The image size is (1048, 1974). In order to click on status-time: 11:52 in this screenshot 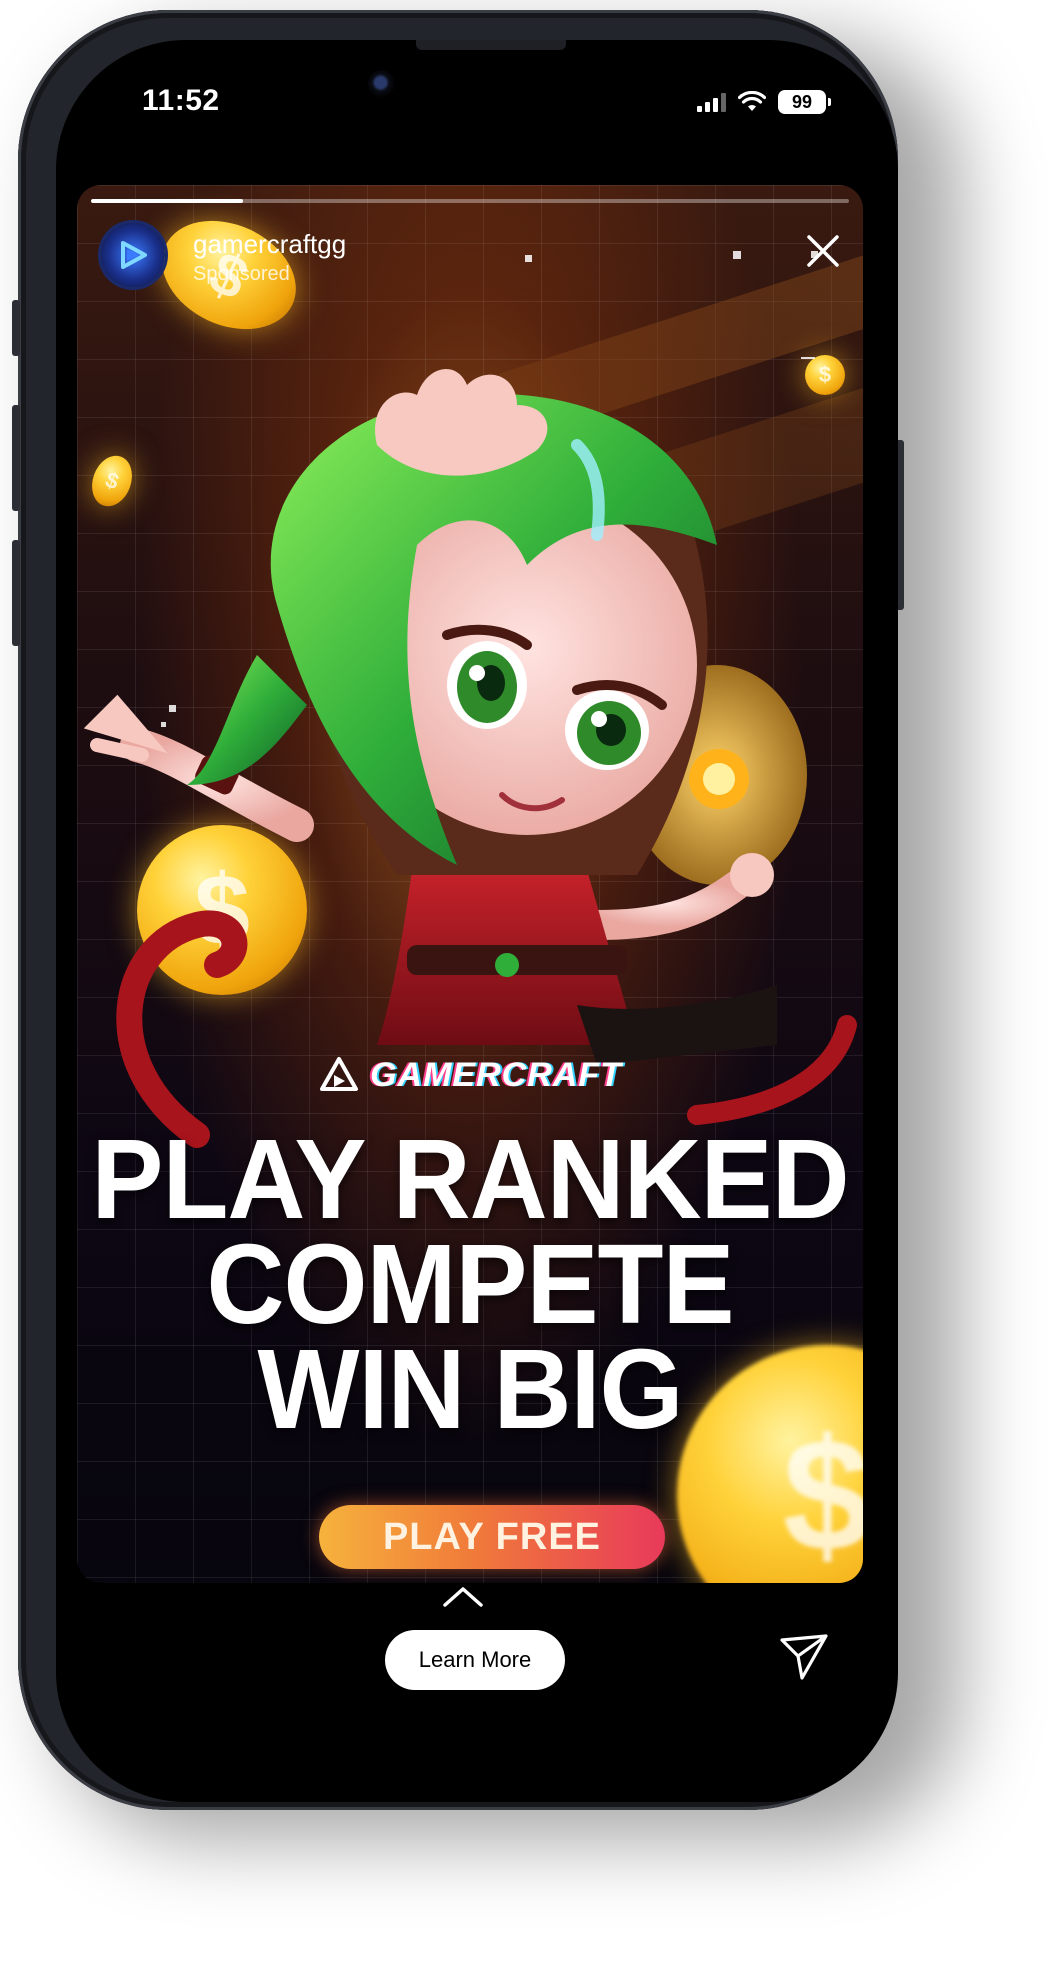, I will do `click(181, 100)`.